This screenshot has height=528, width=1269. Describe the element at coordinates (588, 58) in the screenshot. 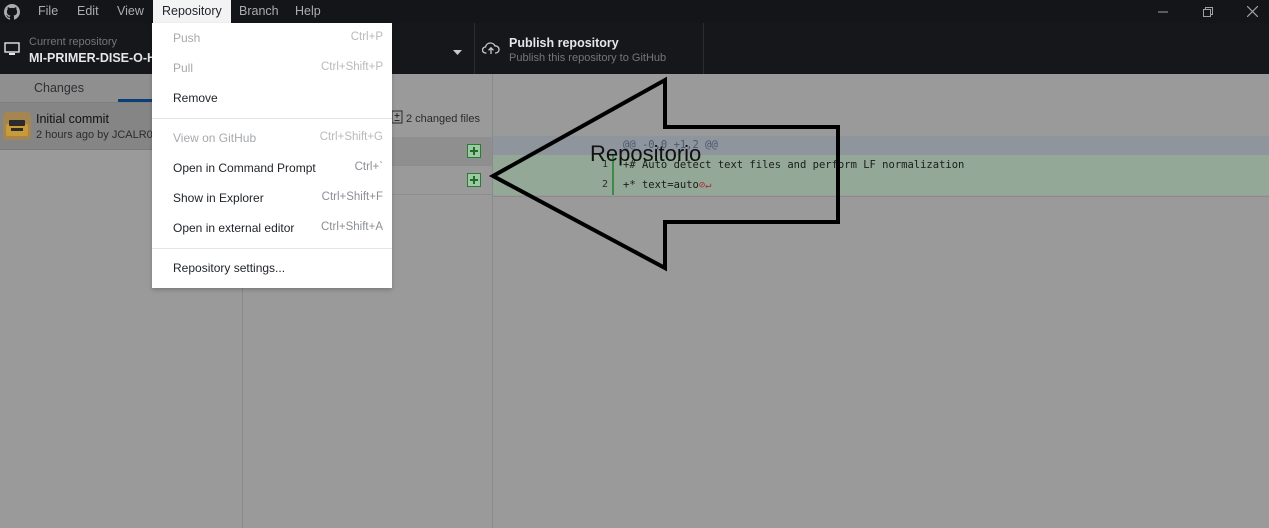

I see `publish-repository-subtitle: Publish this repository to GitHub` at that location.